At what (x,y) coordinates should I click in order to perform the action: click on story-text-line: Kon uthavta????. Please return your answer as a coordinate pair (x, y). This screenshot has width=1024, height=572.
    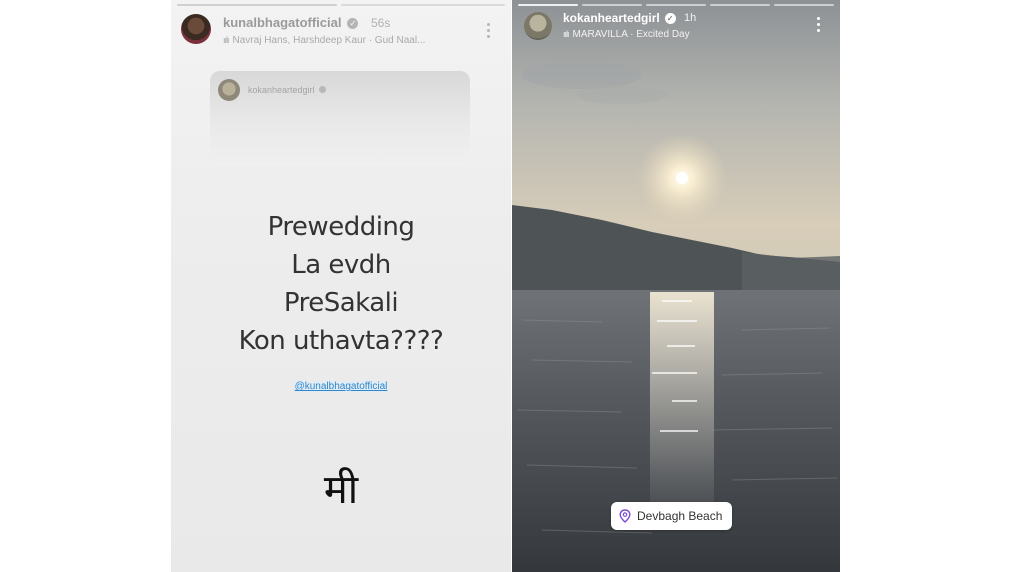
    Looking at the image, I should click on (341, 341).